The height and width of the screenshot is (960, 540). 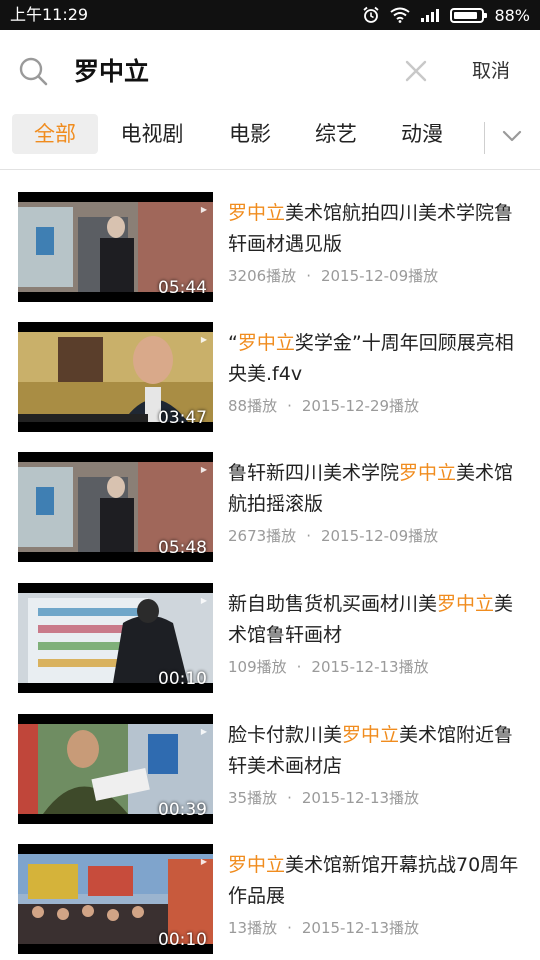 What do you see at coordinates (378, 359) in the screenshot?
I see `video-title: “罗中立奖学金”十周年回顾展亮相央美.f4v` at bounding box center [378, 359].